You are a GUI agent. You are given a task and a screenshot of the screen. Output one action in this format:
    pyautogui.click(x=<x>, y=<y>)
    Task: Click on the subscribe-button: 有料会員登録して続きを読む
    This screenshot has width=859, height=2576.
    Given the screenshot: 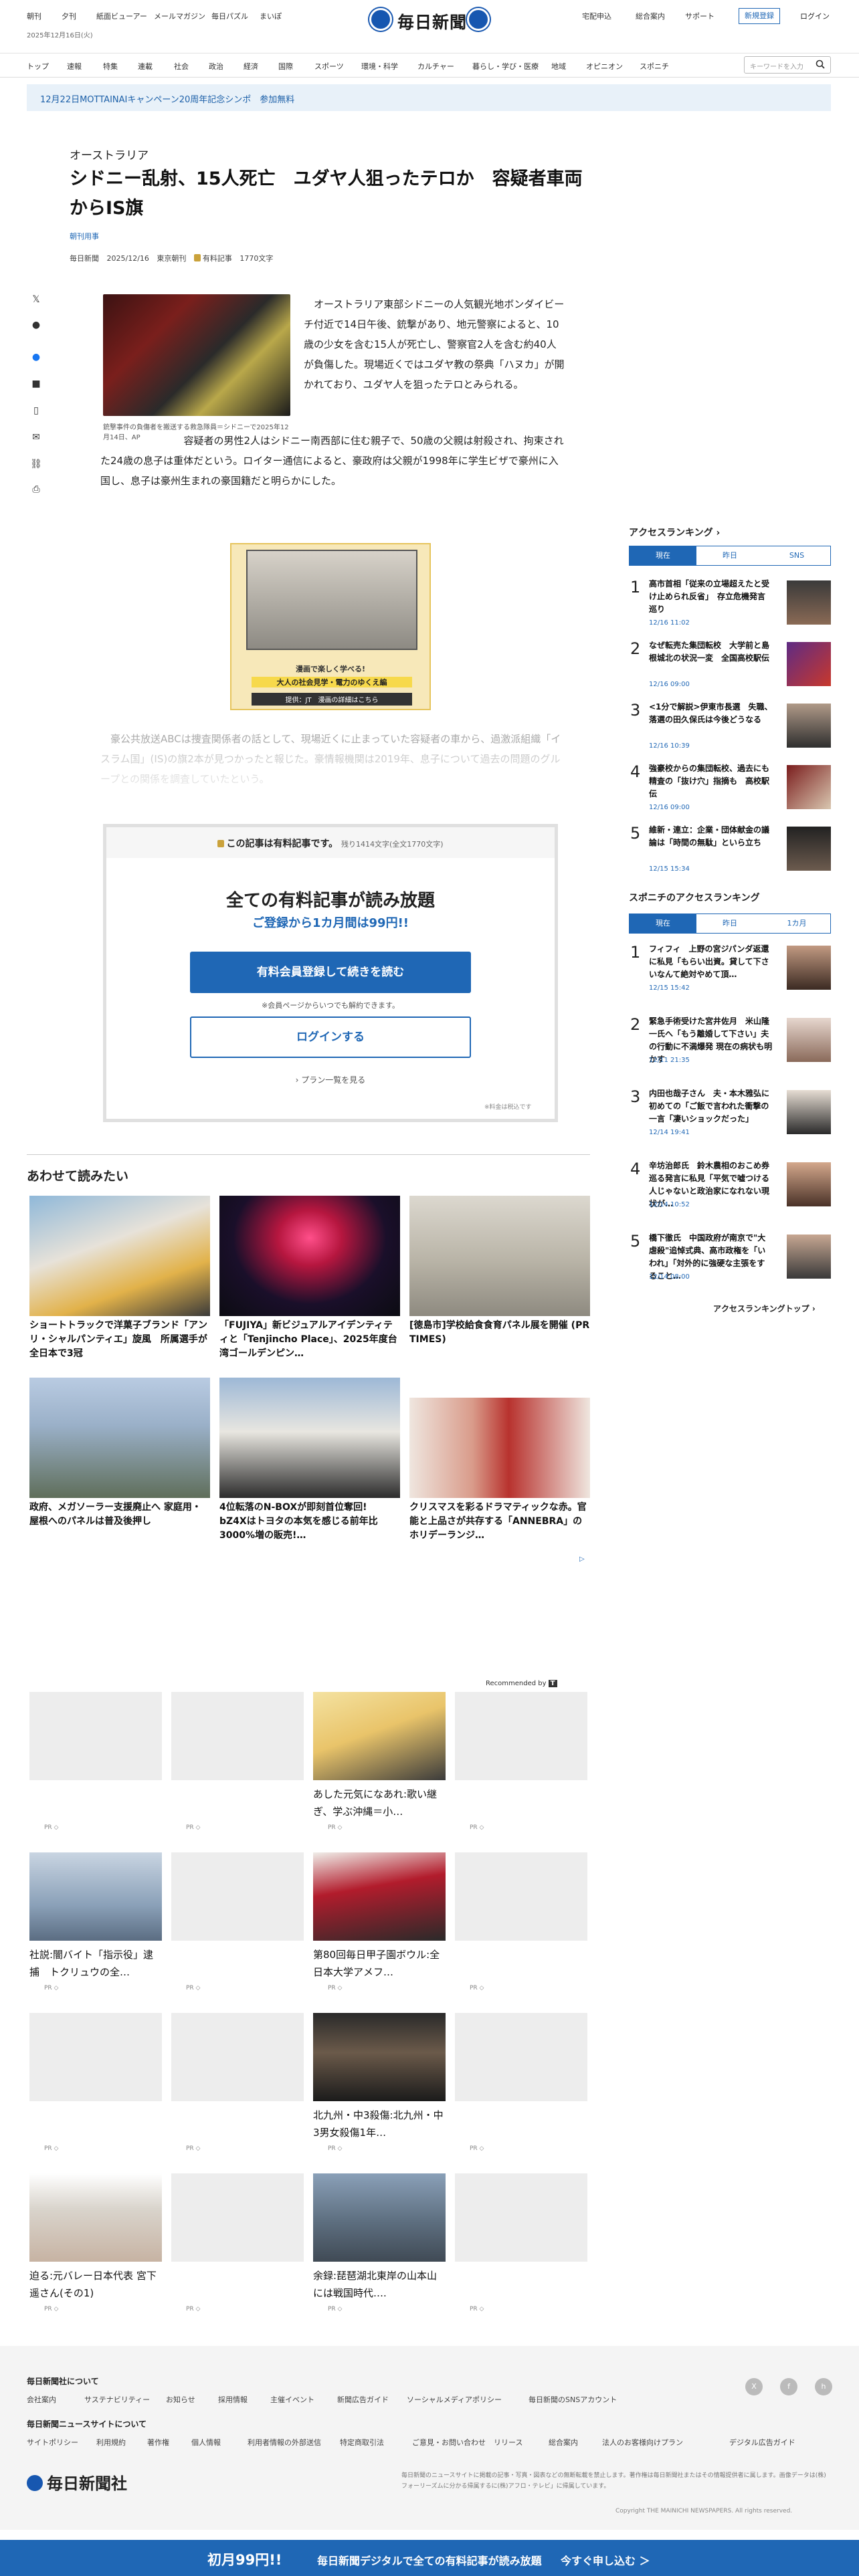 What is the action you would take?
    pyautogui.click(x=330, y=973)
    